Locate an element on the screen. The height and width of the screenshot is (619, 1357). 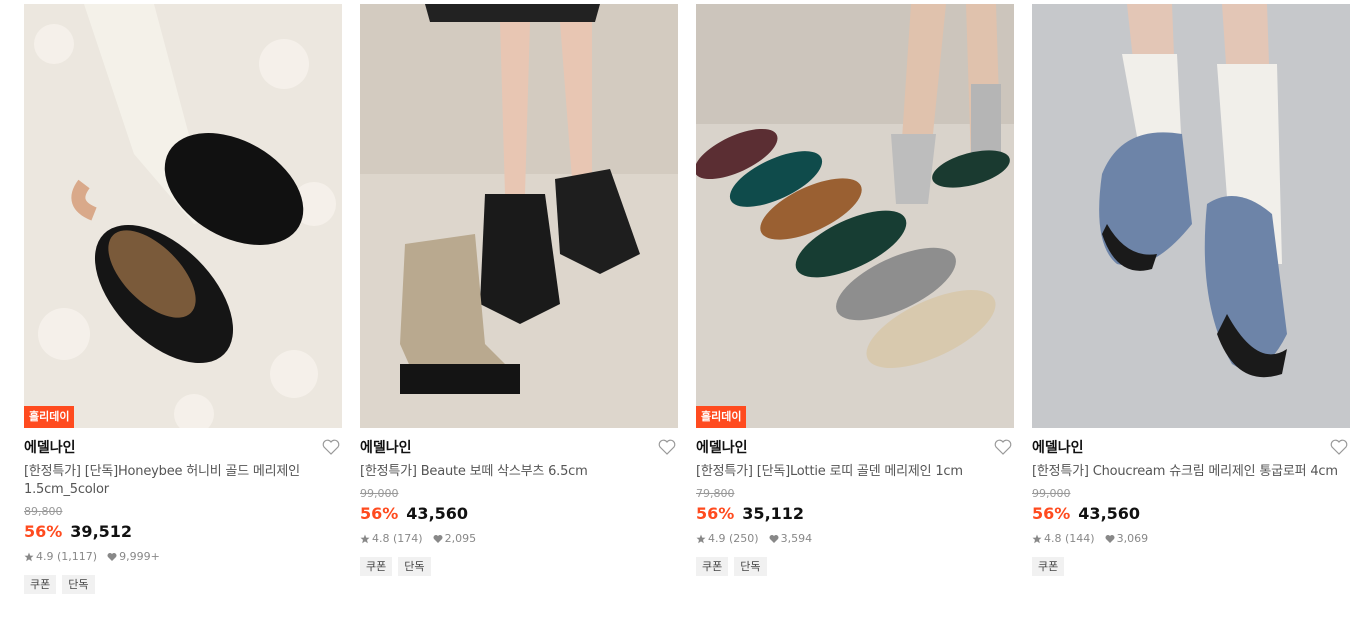
product-title: [한정특가] Beaute 보떼 삭스부츠 6.5cm is located at coordinates (519, 472).